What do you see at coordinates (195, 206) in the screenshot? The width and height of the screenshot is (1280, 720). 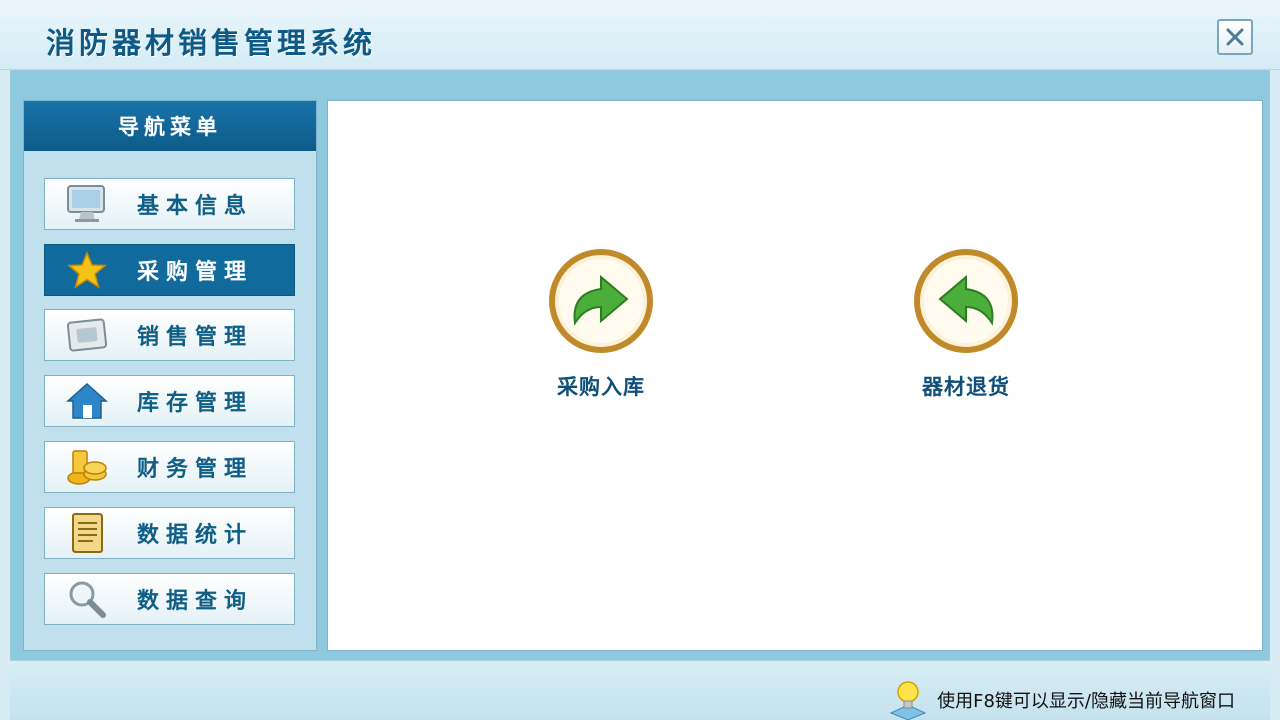 I see `sidebar-item-label: 基本信息` at bounding box center [195, 206].